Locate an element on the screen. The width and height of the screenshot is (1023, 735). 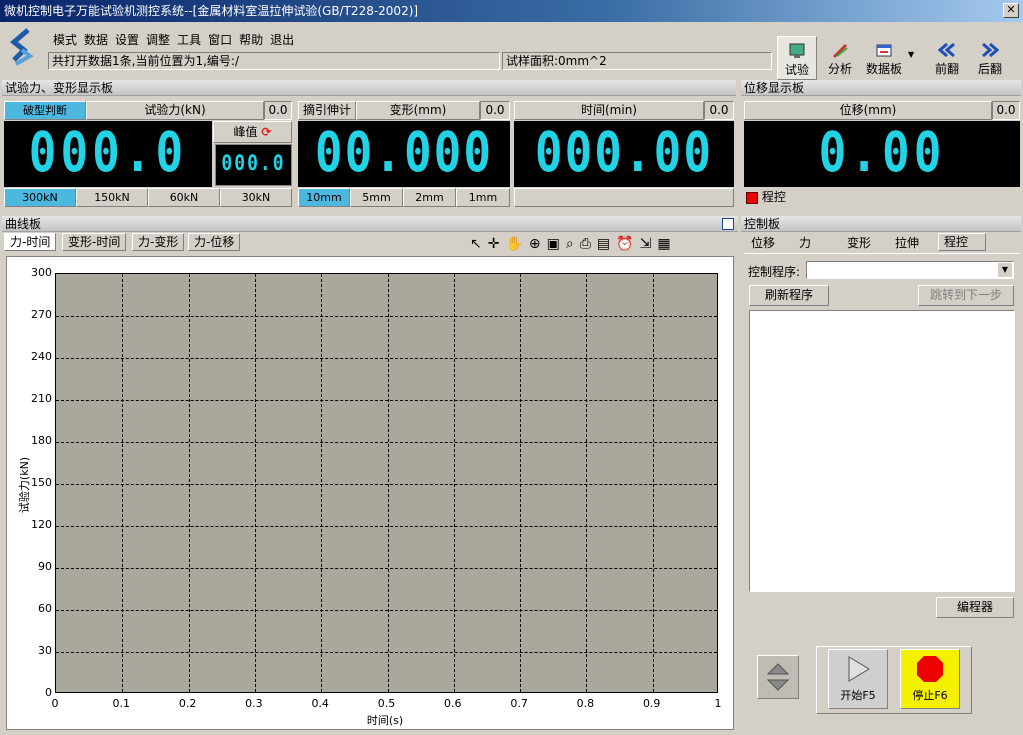
peak-value: 000.0 is located at coordinates (253, 163).